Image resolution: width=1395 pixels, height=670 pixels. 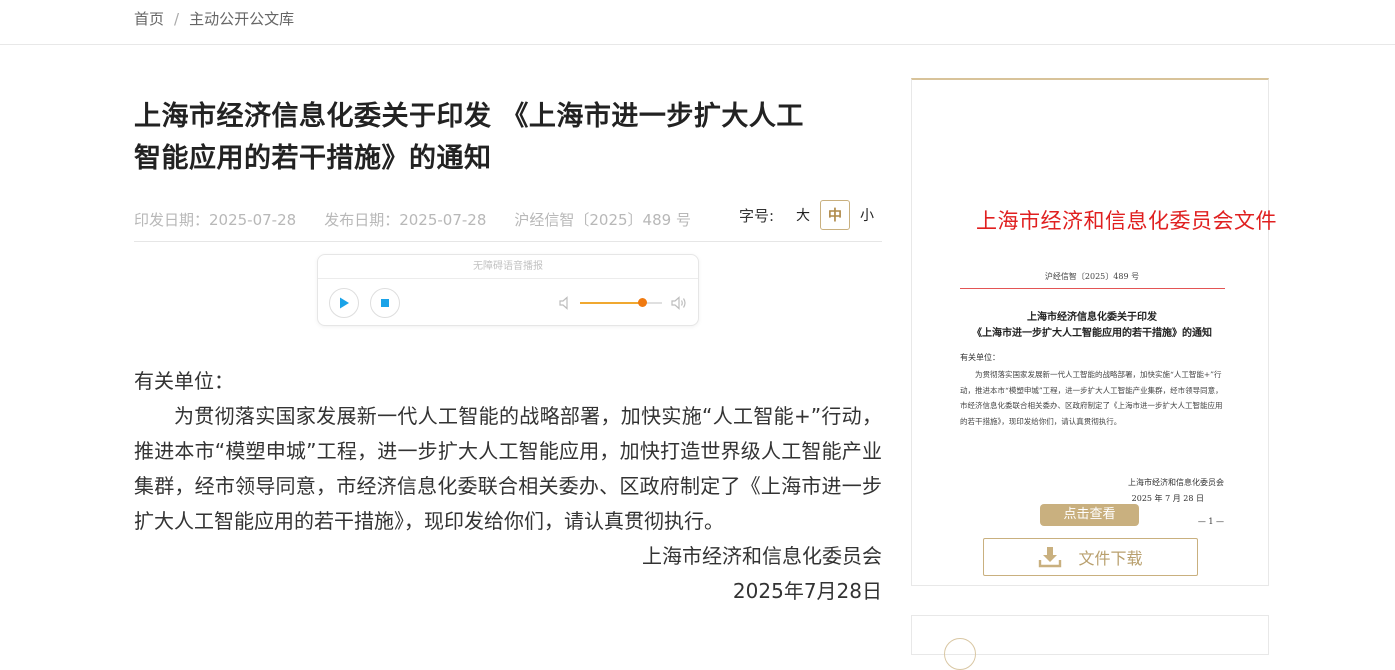 I want to click on download-icon, so click(x=1050, y=557).